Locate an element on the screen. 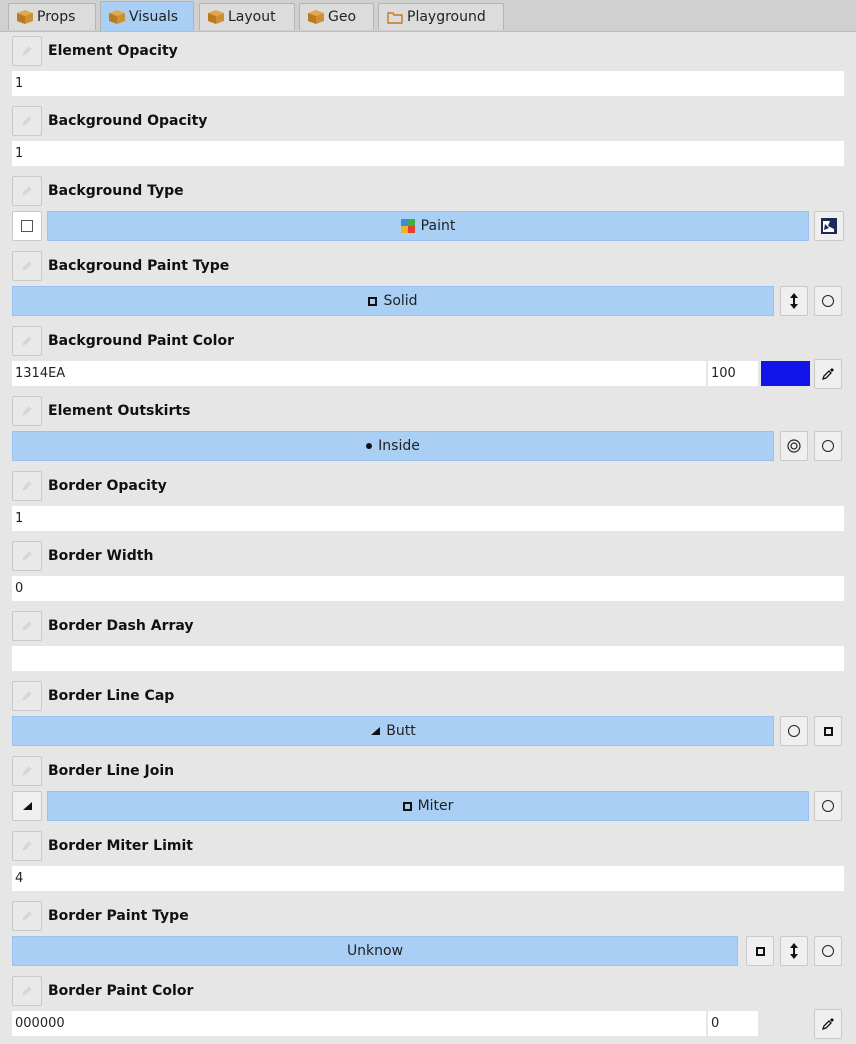 The image size is (856, 1044). border-miter-limit-header: Border Miter Limit is located at coordinates (102, 846).